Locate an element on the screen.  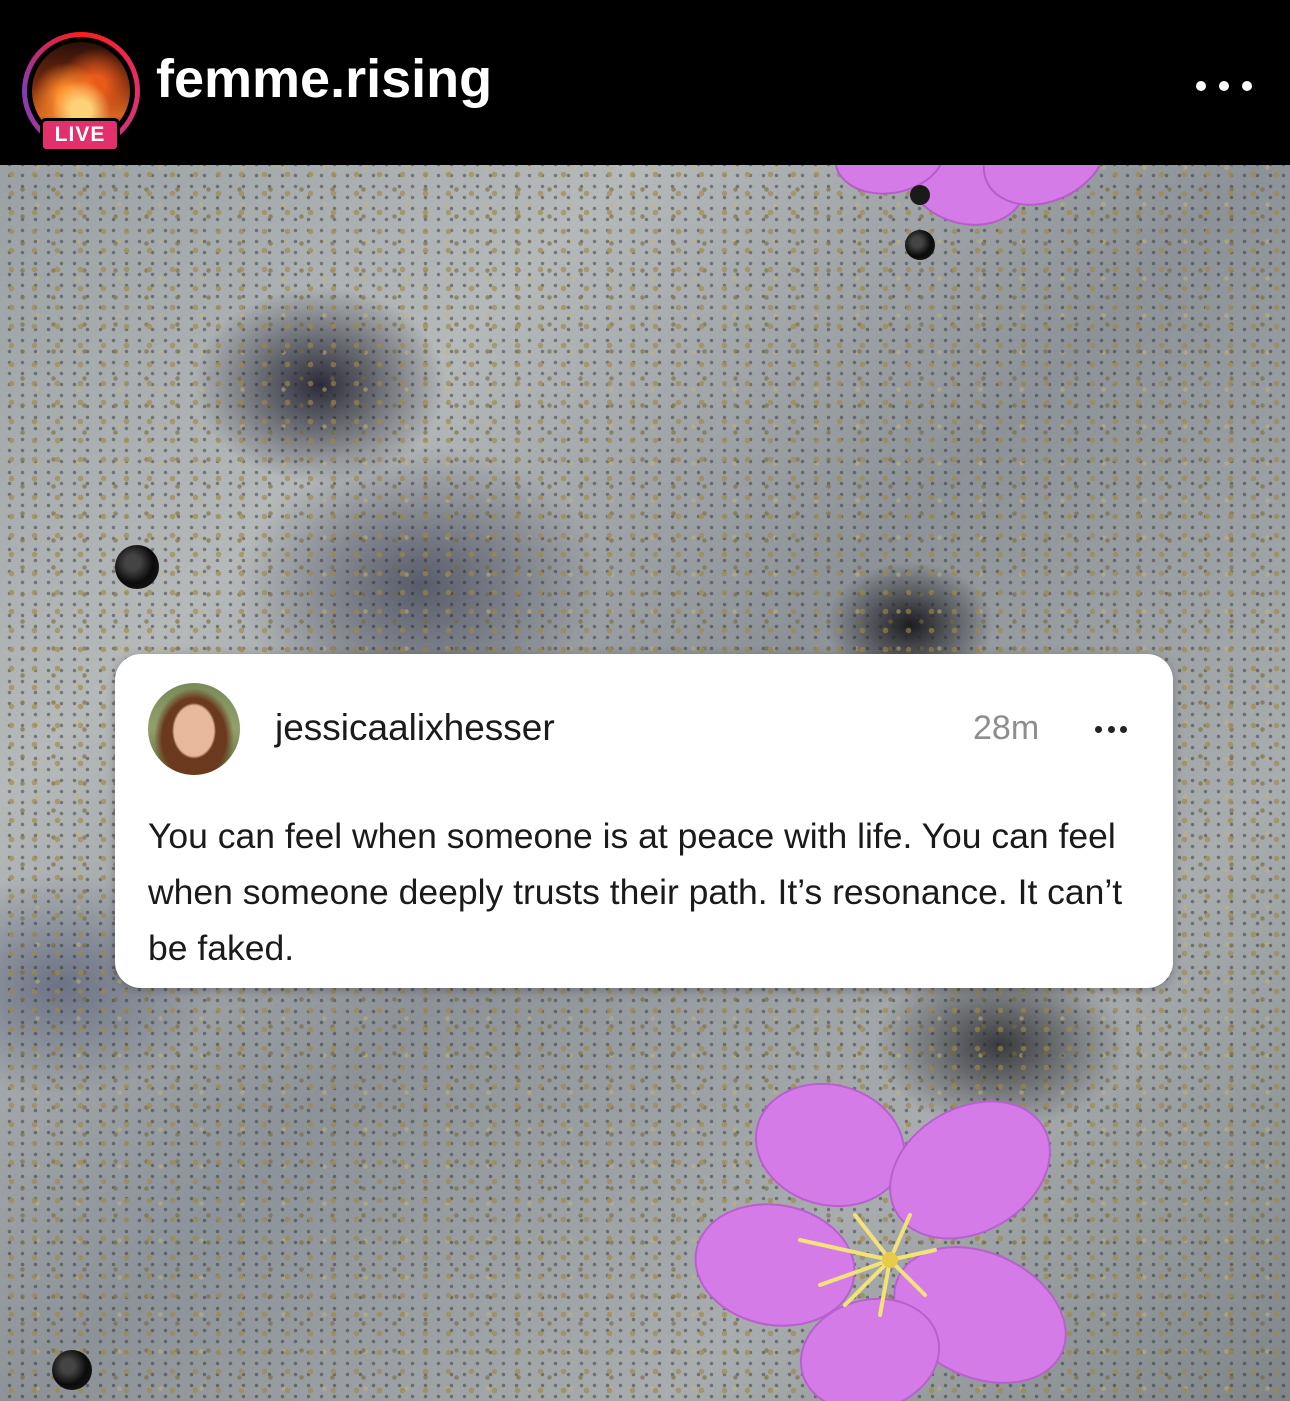
account-username: femme.rising is located at coordinates (324, 79).